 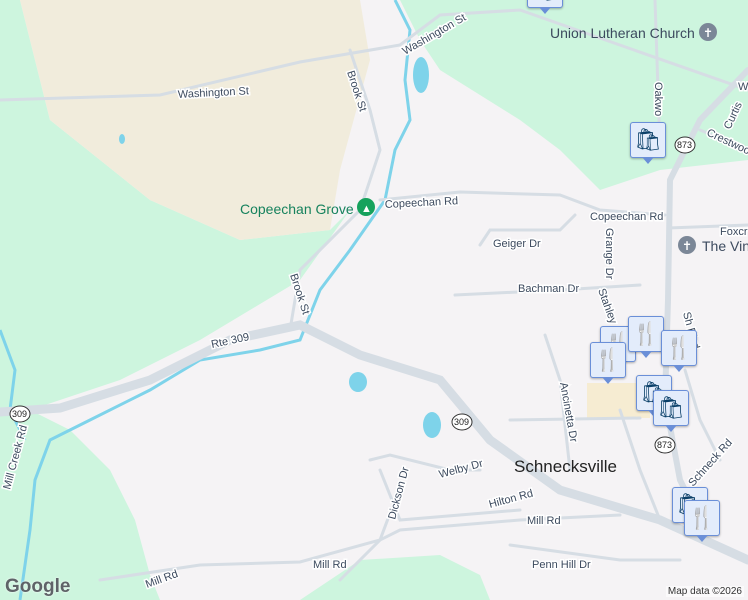 I want to click on map-attribution: Map data ©2026, so click(x=704, y=591).